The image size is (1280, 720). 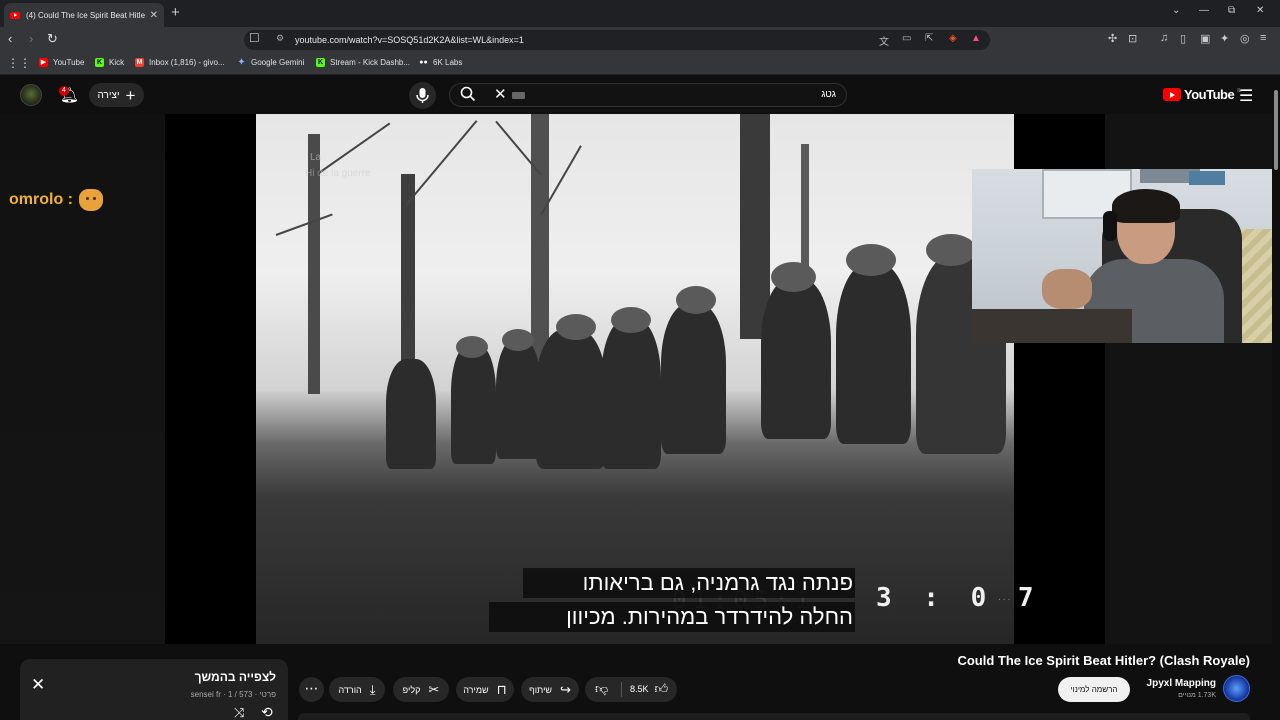 I want to click on save-button: שמירה ⊓, so click(x=485, y=689).